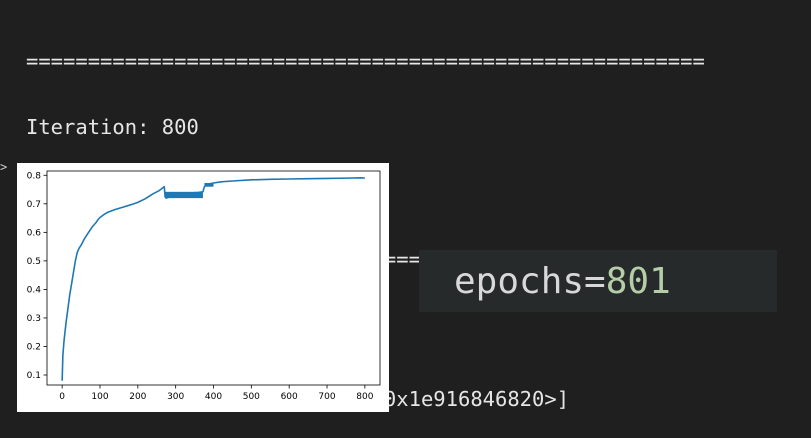 The width and height of the screenshot is (811, 438). Describe the element at coordinates (175, 397) in the screenshot. I see `x-tick-label: 300` at that location.